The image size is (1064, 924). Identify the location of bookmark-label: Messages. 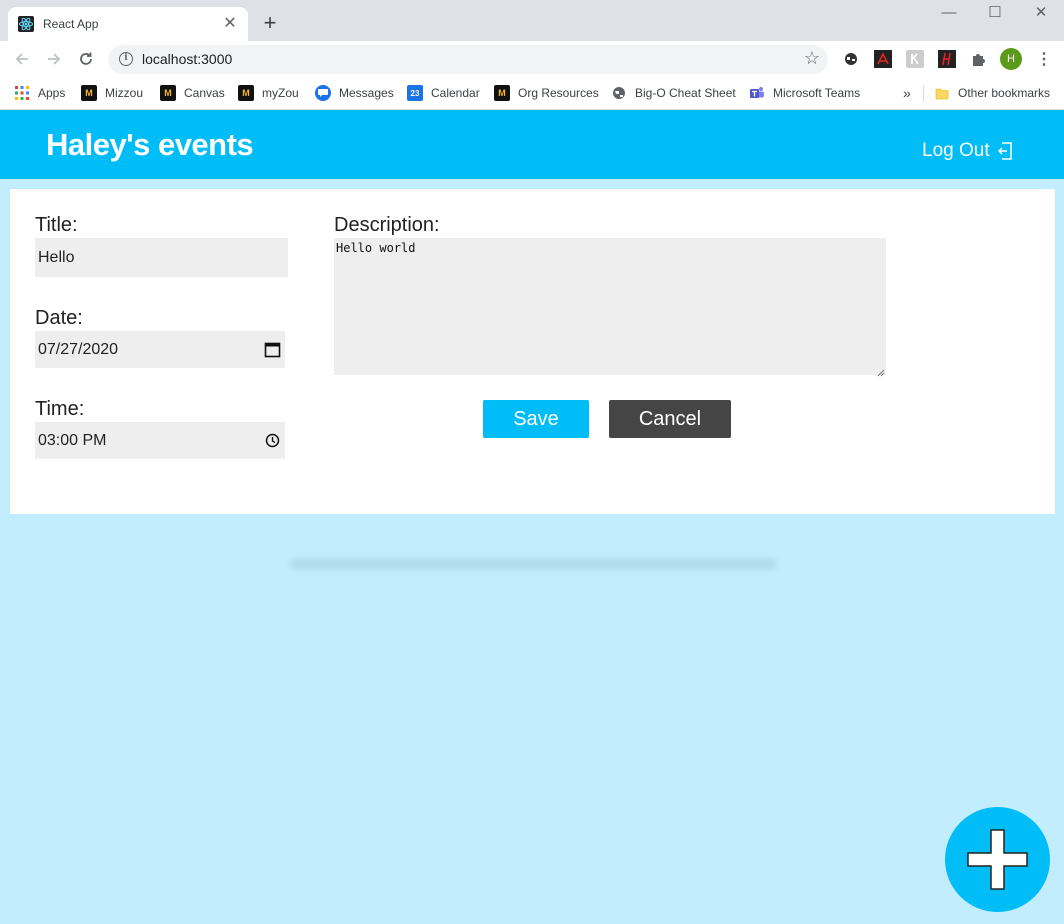
(366, 93).